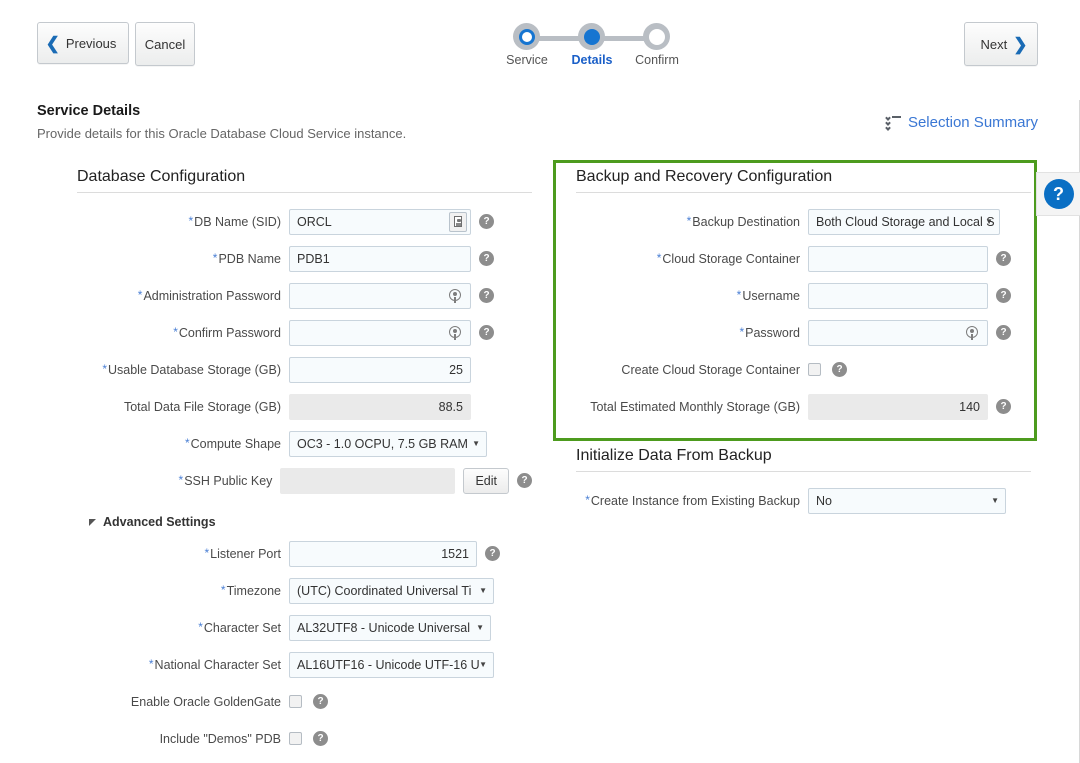 This screenshot has height=763, width=1080. Describe the element at coordinates (384, 590) in the screenshot. I see `timezone-value: (UTC) Coordinated Universal Ti` at that location.